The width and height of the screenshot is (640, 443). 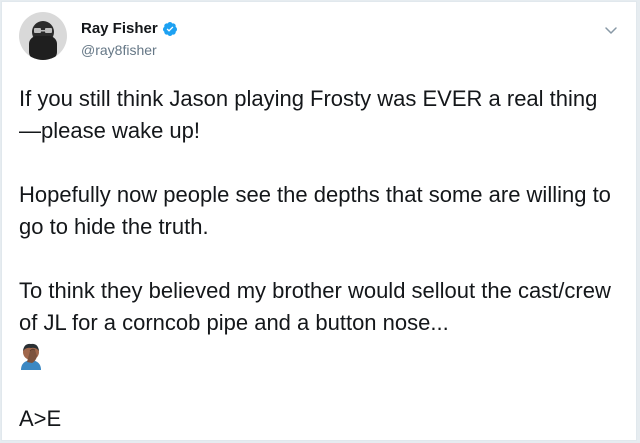 What do you see at coordinates (319, 355) in the screenshot?
I see `emoji-line` at bounding box center [319, 355].